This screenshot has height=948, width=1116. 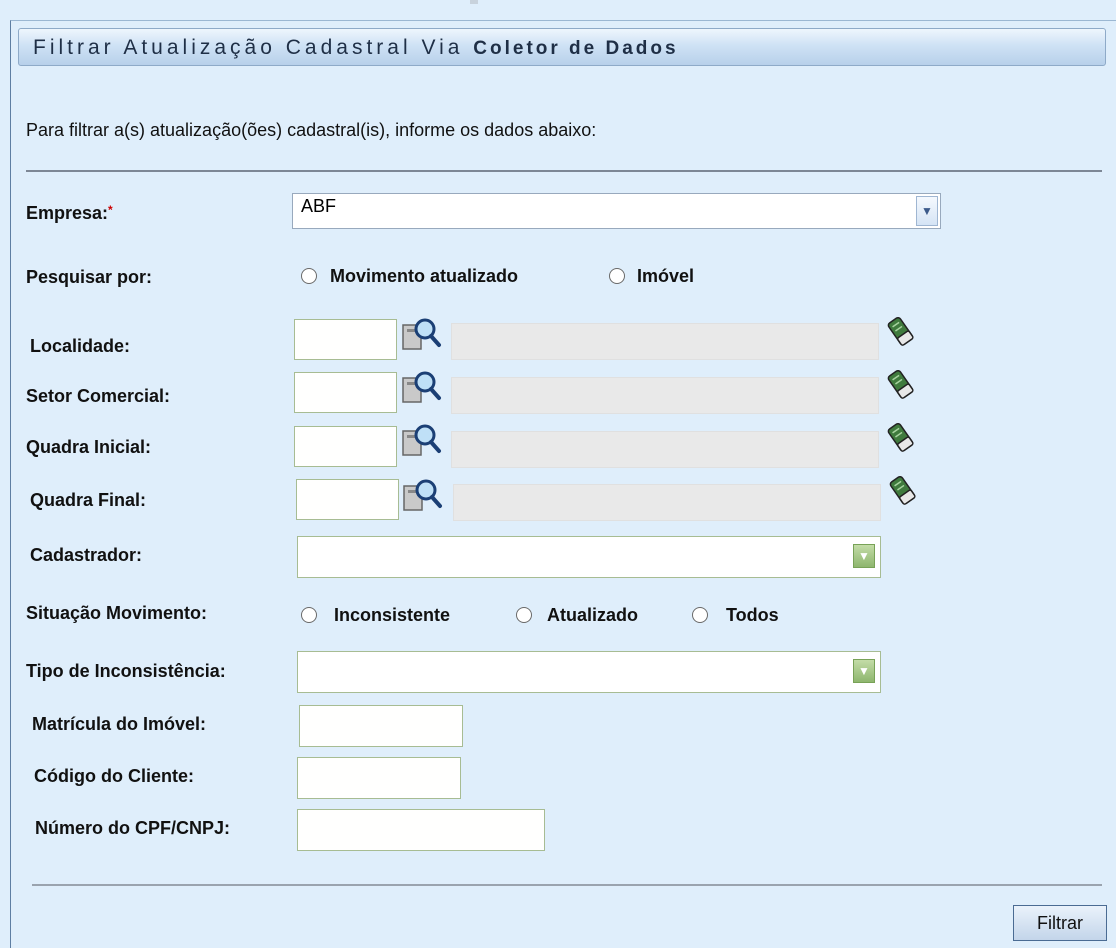 What do you see at coordinates (700, 615) in the screenshot?
I see `radio-todos` at bounding box center [700, 615].